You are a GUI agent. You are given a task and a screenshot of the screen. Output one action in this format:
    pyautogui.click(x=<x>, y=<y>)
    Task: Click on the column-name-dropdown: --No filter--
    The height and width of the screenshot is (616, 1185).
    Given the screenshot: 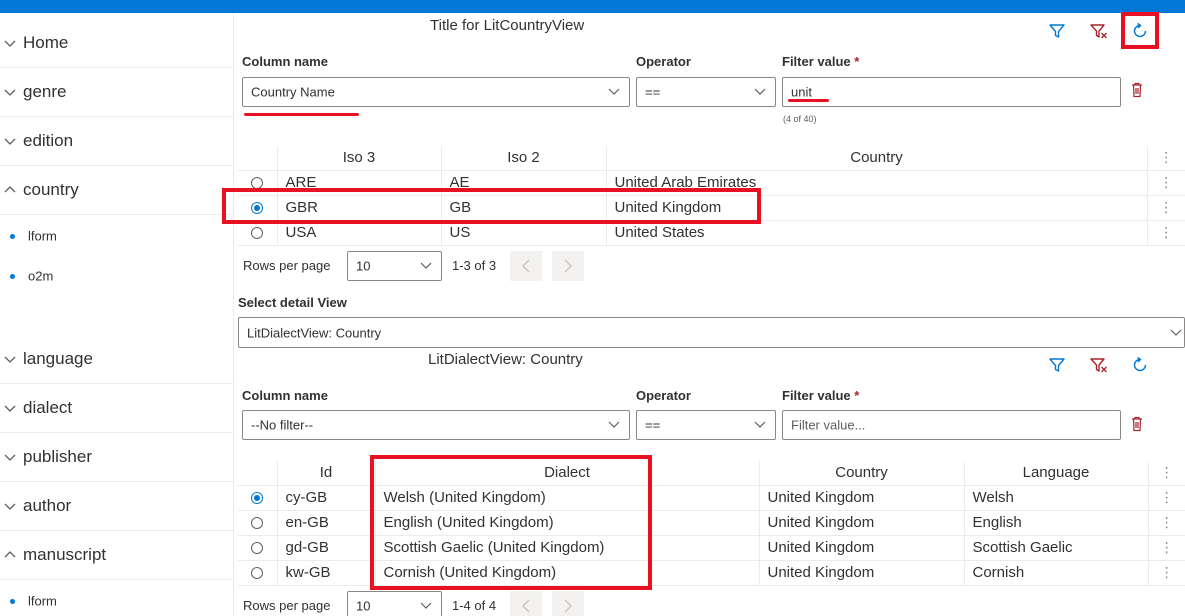 What is the action you would take?
    pyautogui.click(x=436, y=425)
    